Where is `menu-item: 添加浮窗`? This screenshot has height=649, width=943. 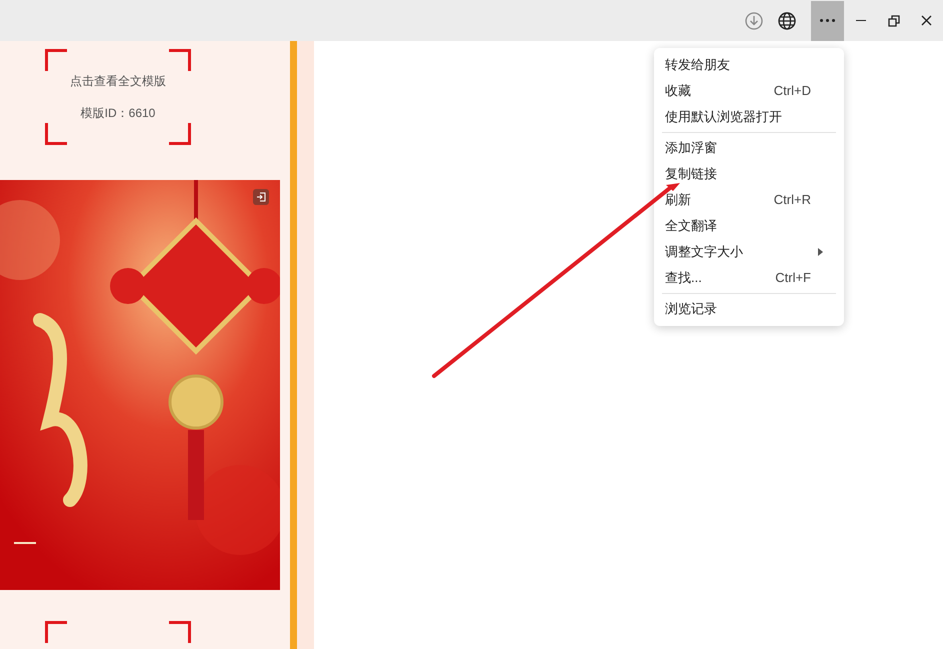 menu-item: 添加浮窗 is located at coordinates (749, 148).